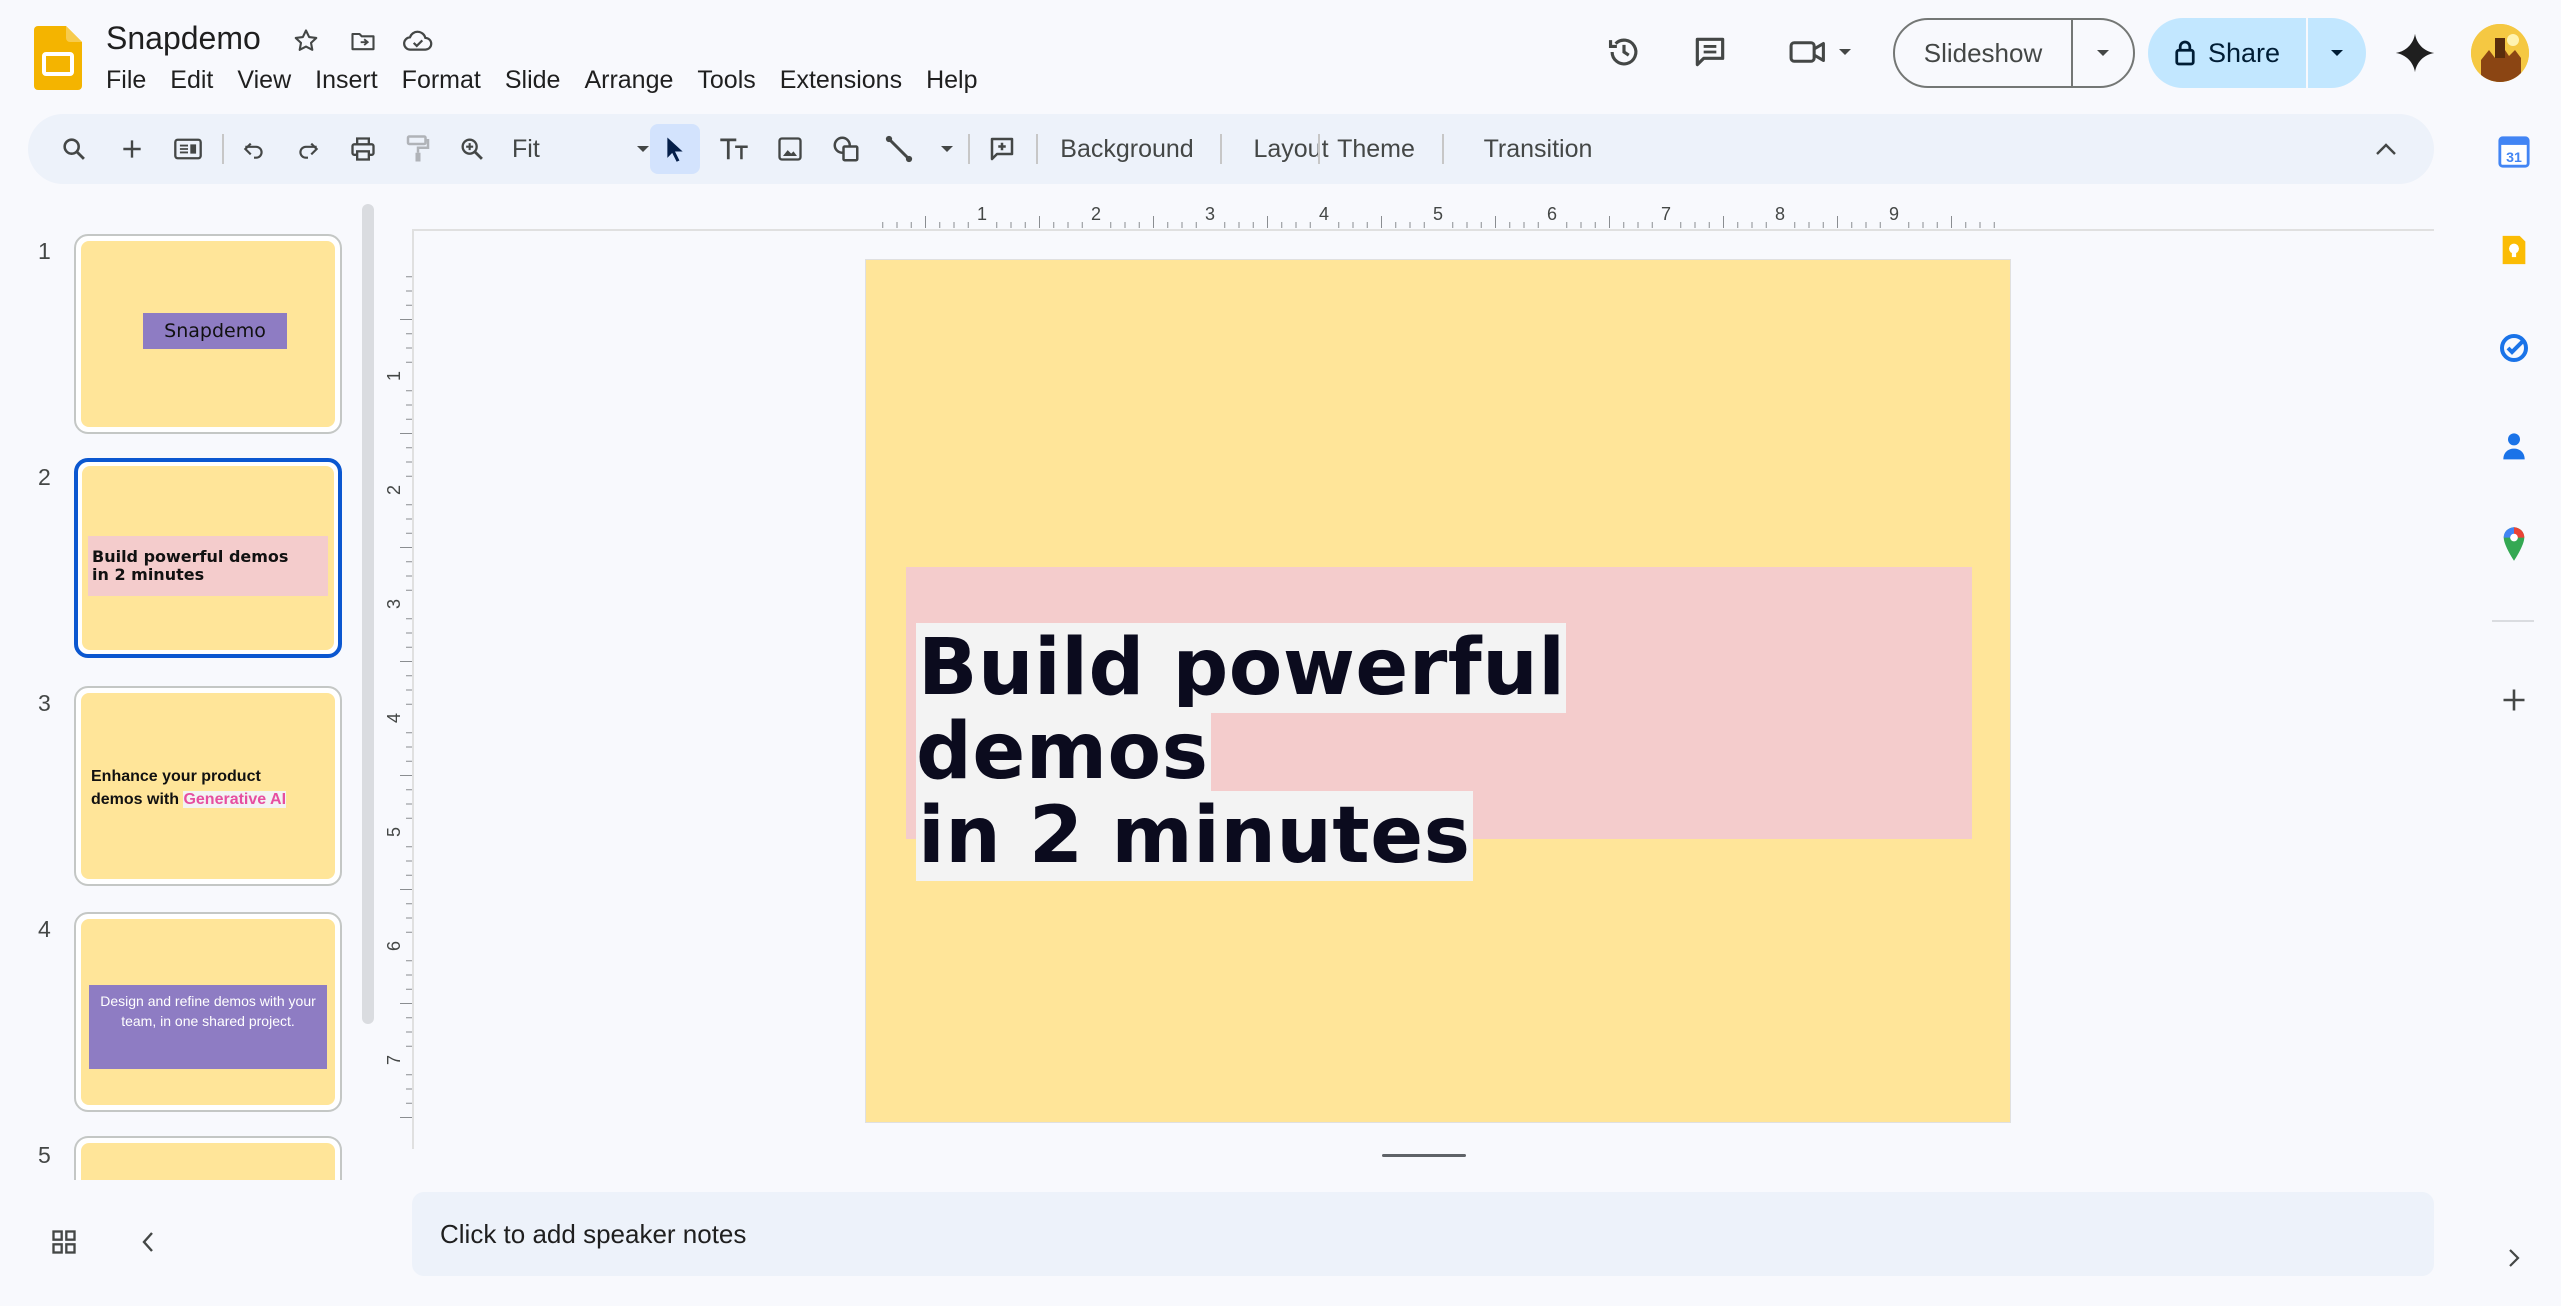  I want to click on slide-number: 1, so click(44, 251).